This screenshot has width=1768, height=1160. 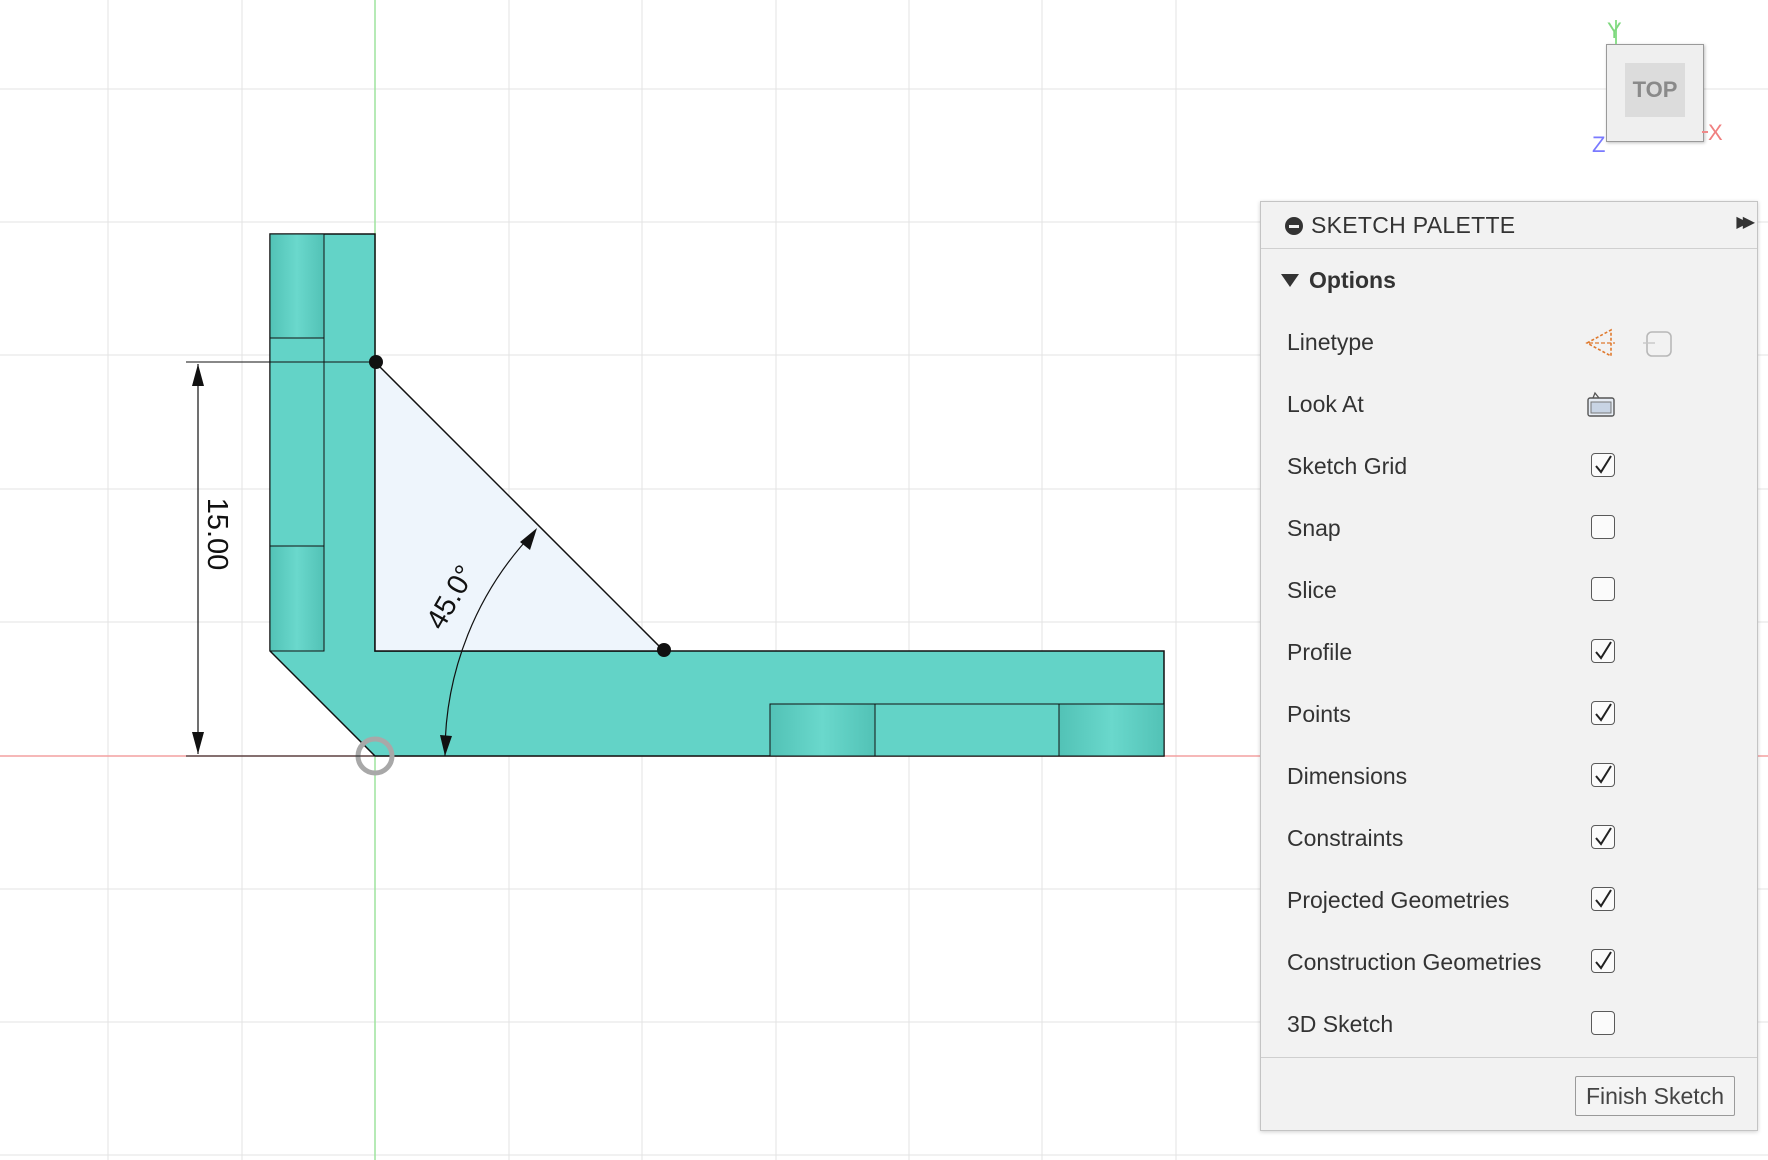 What do you see at coordinates (1325, 404) in the screenshot?
I see `look-at-label: Look At` at bounding box center [1325, 404].